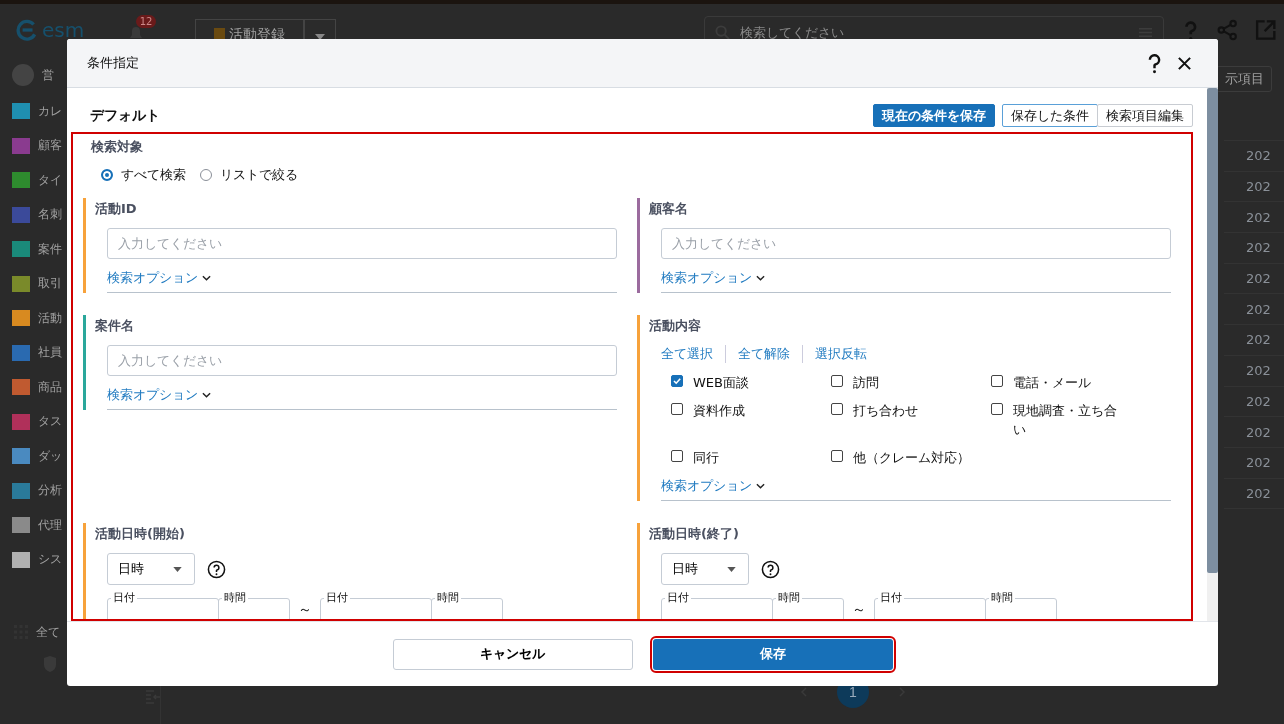 Image resolution: width=1284 pixels, height=724 pixels. What do you see at coordinates (1184, 63) in the screenshot?
I see `close-icon` at bounding box center [1184, 63].